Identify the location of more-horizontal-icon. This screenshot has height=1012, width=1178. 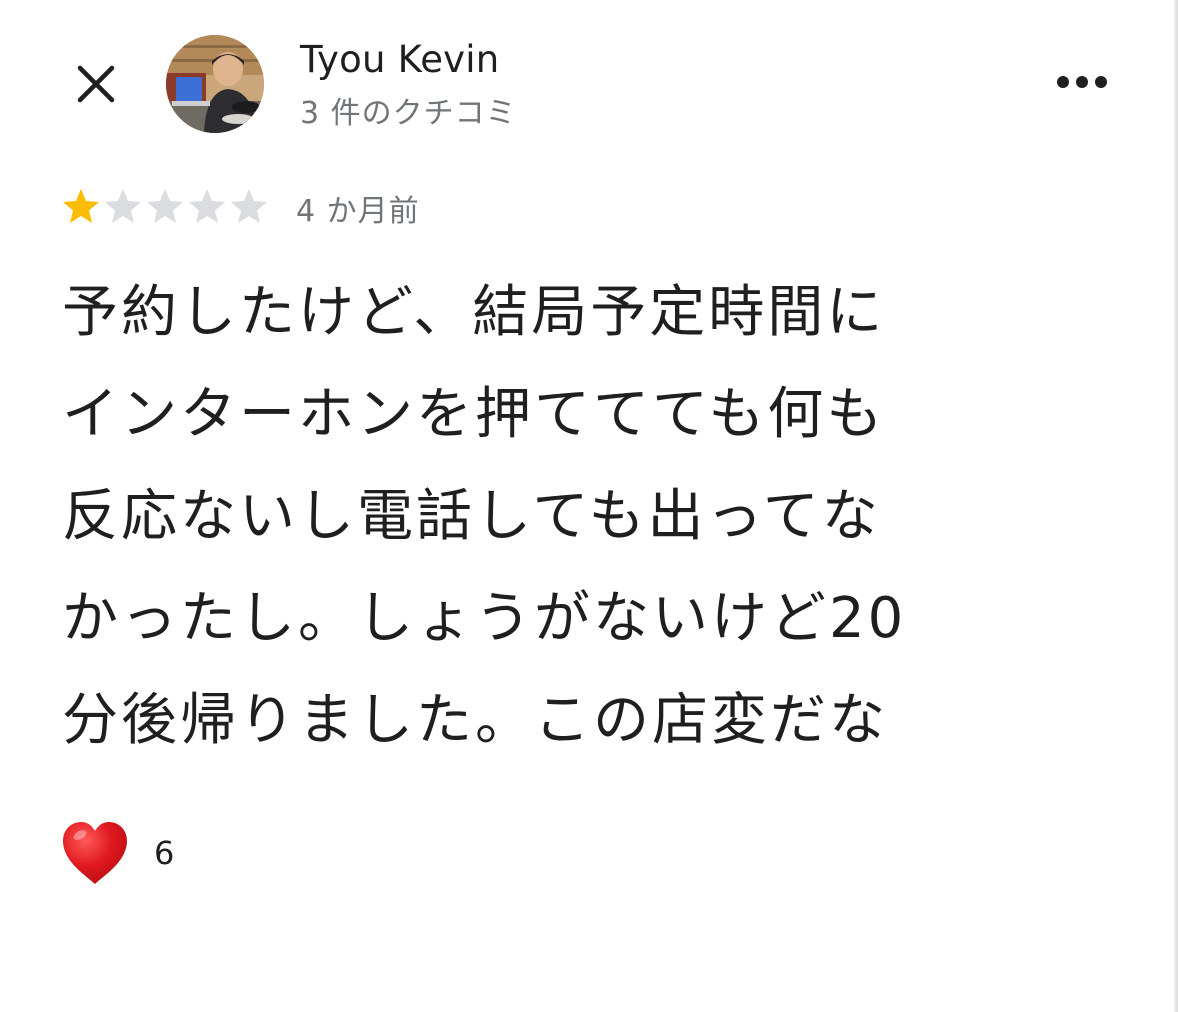
(1082, 82).